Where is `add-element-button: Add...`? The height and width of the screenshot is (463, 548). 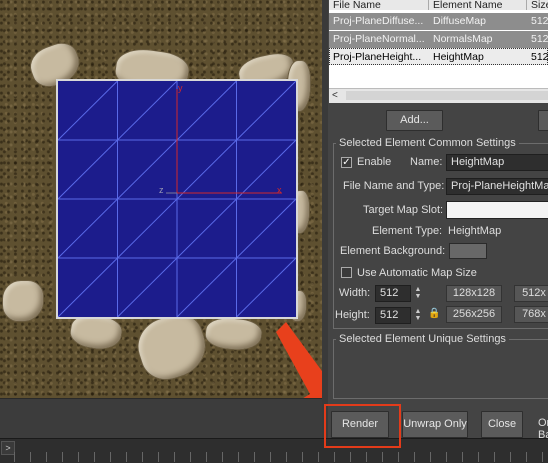
add-element-button: Add... is located at coordinates (414, 120).